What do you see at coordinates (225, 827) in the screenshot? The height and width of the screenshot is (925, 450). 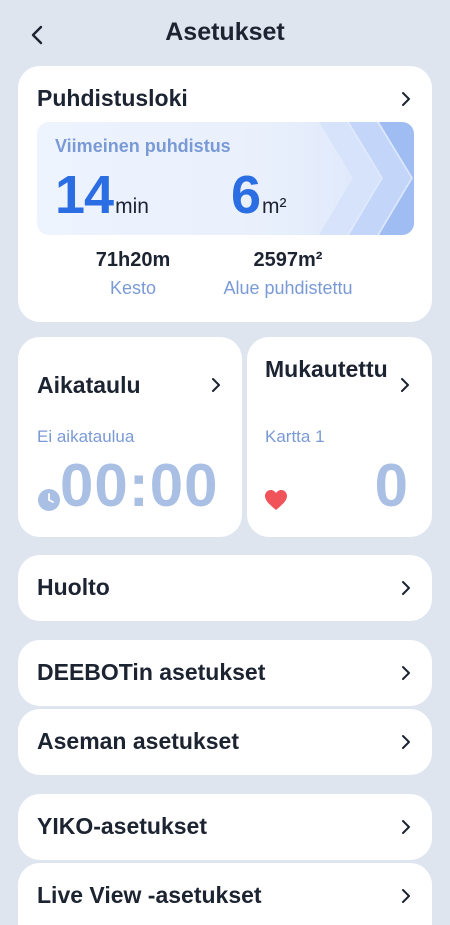 I see `yiko-settings-row: YIKO-asetukset` at bounding box center [225, 827].